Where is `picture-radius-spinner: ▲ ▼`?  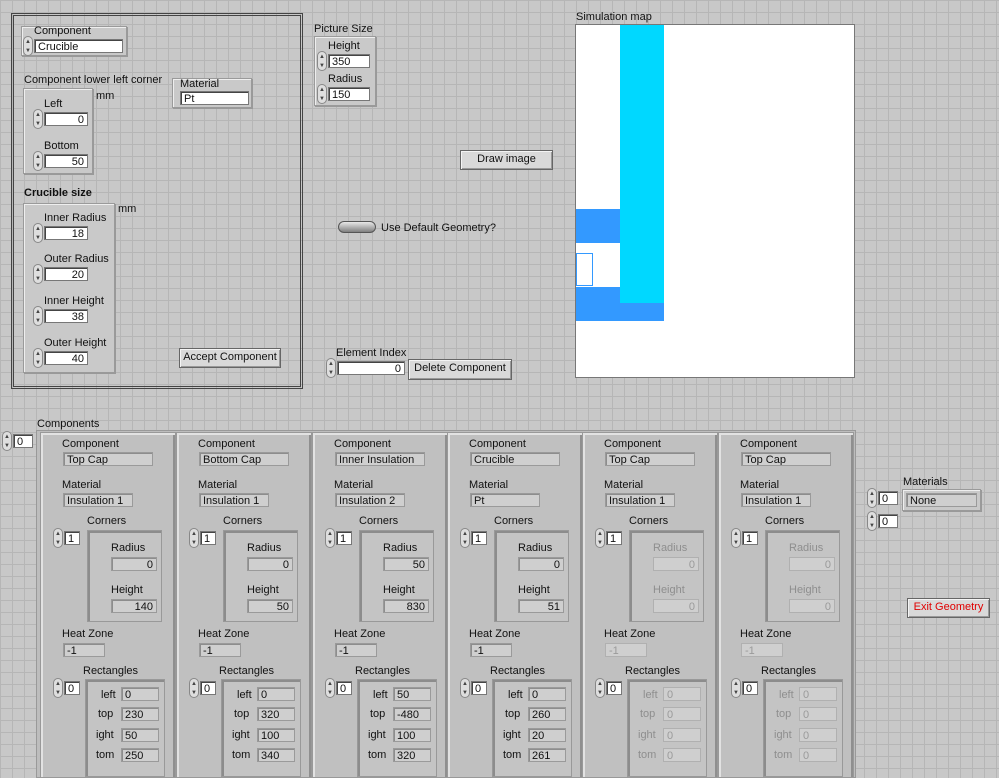
picture-radius-spinner: ▲ ▼ is located at coordinates (322, 94).